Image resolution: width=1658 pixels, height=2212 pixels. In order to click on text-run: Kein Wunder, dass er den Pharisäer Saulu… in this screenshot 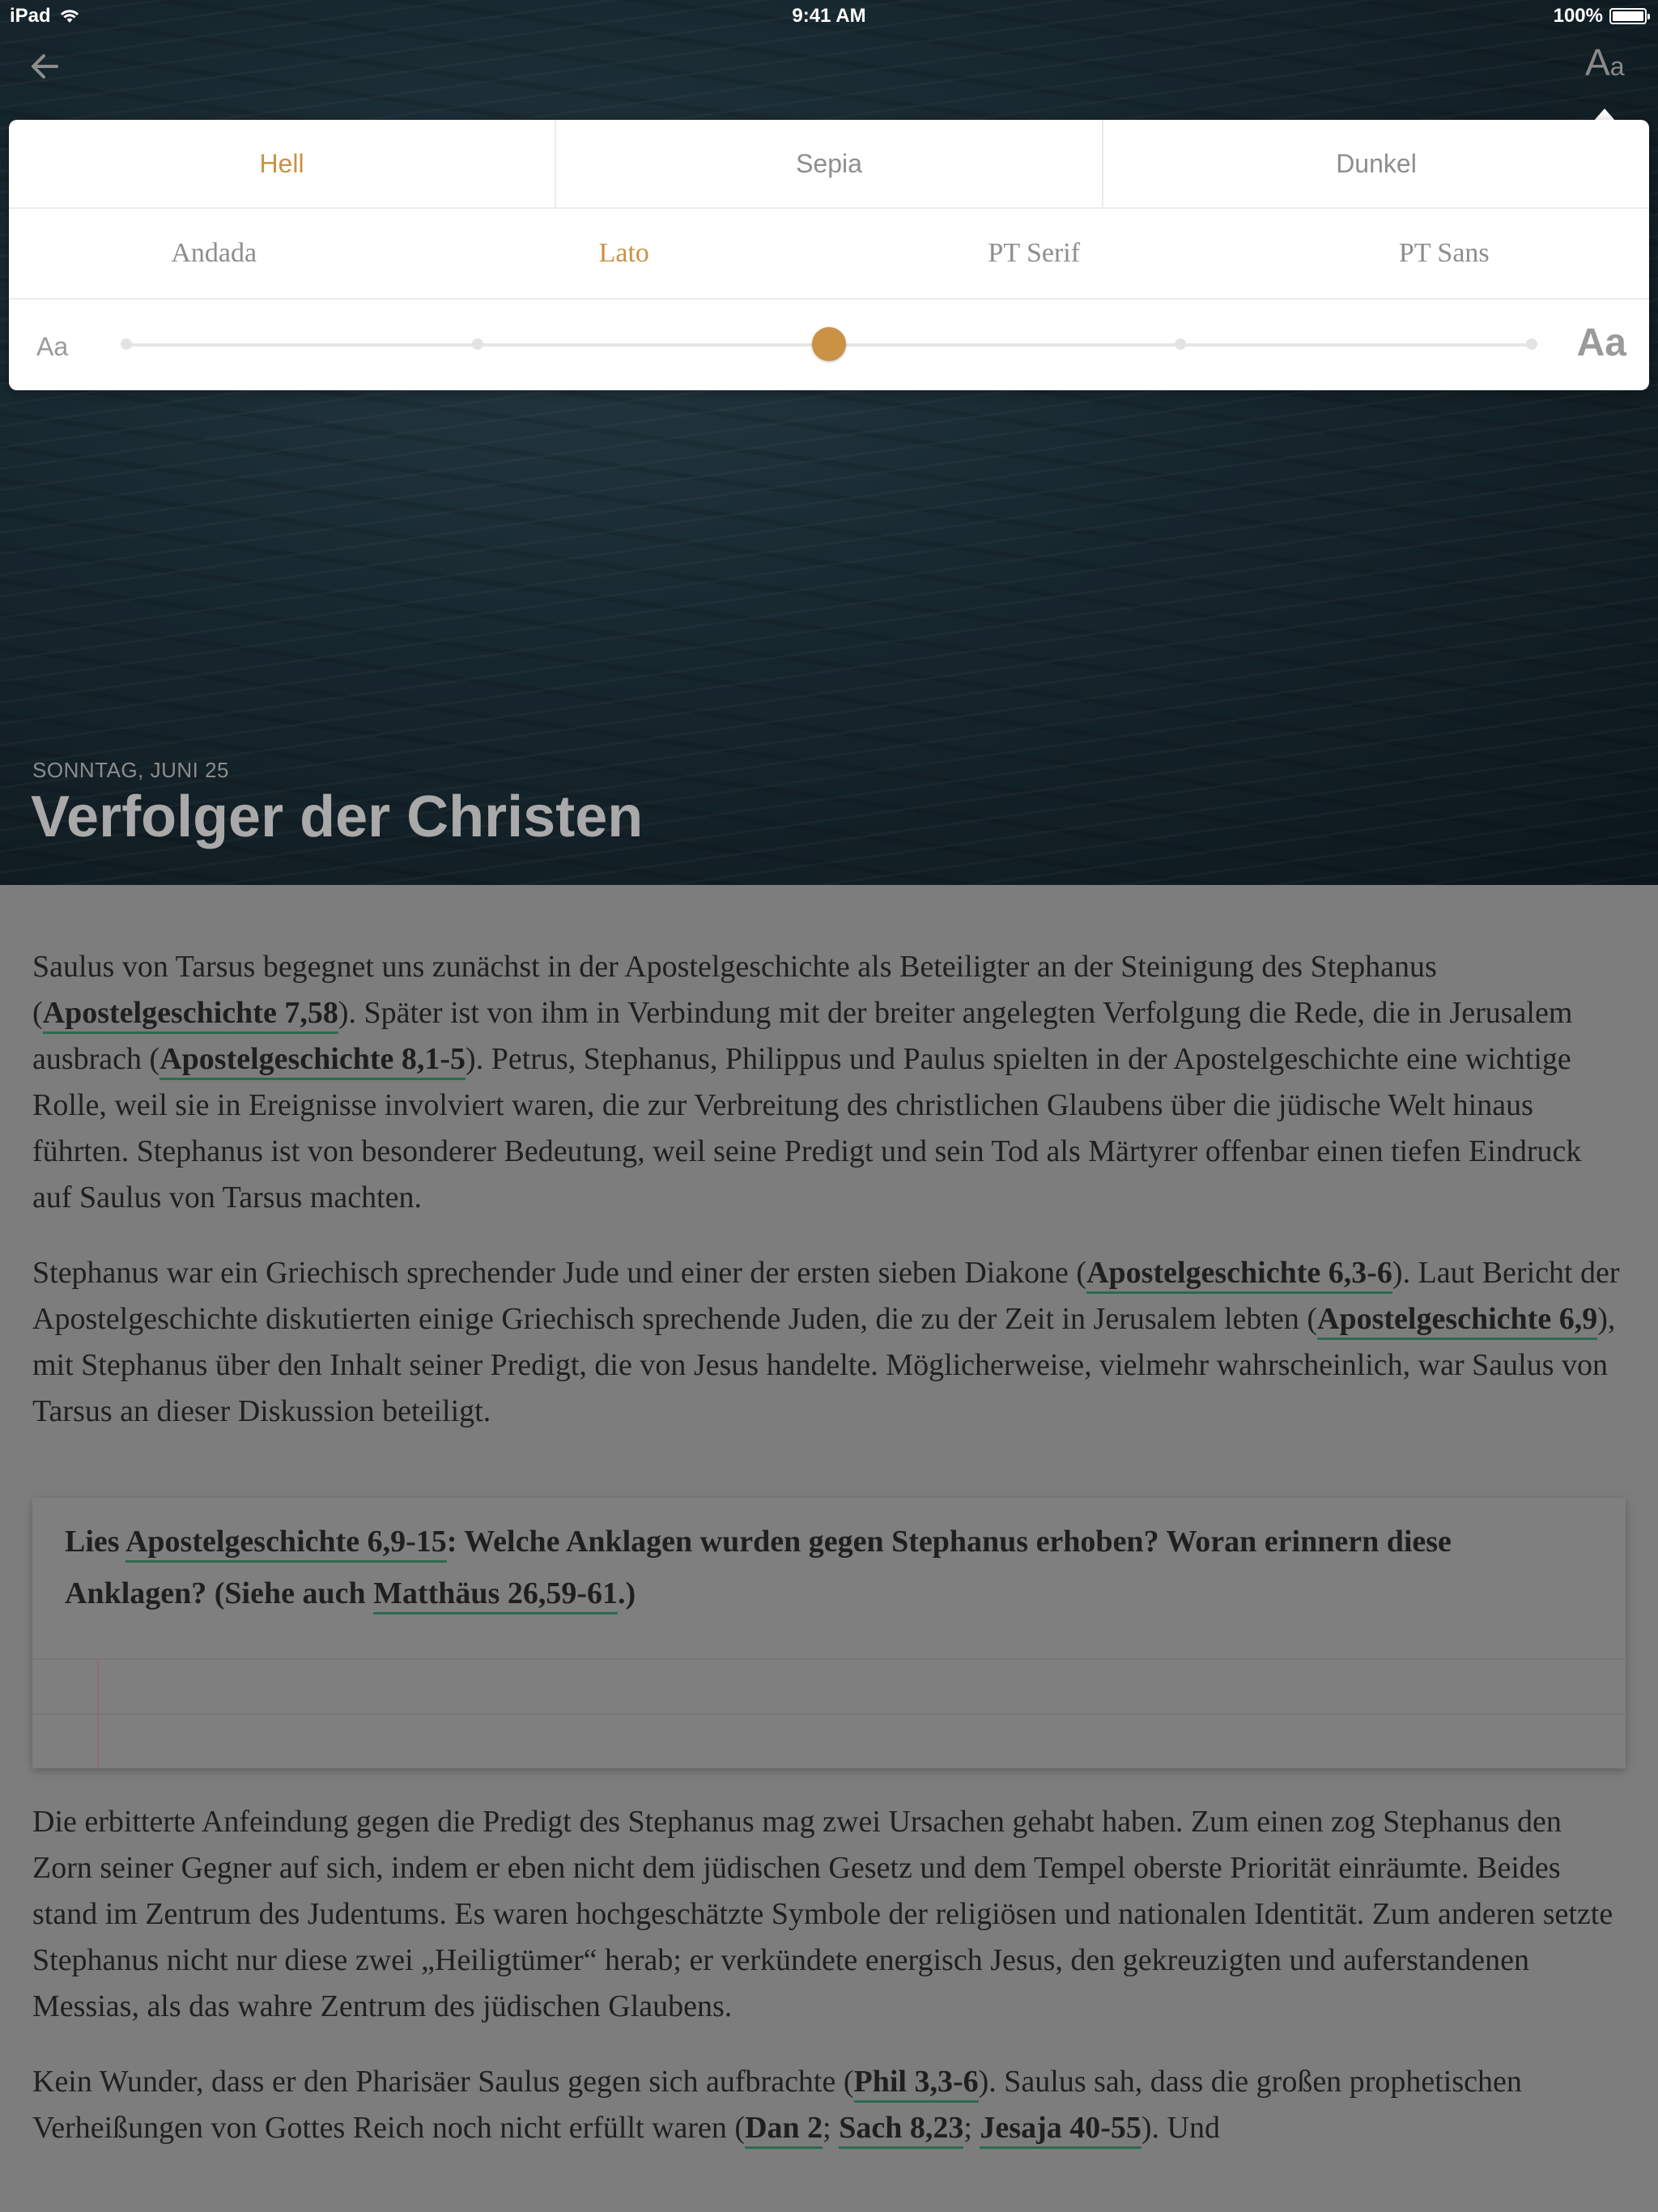, I will do `click(443, 2082)`.